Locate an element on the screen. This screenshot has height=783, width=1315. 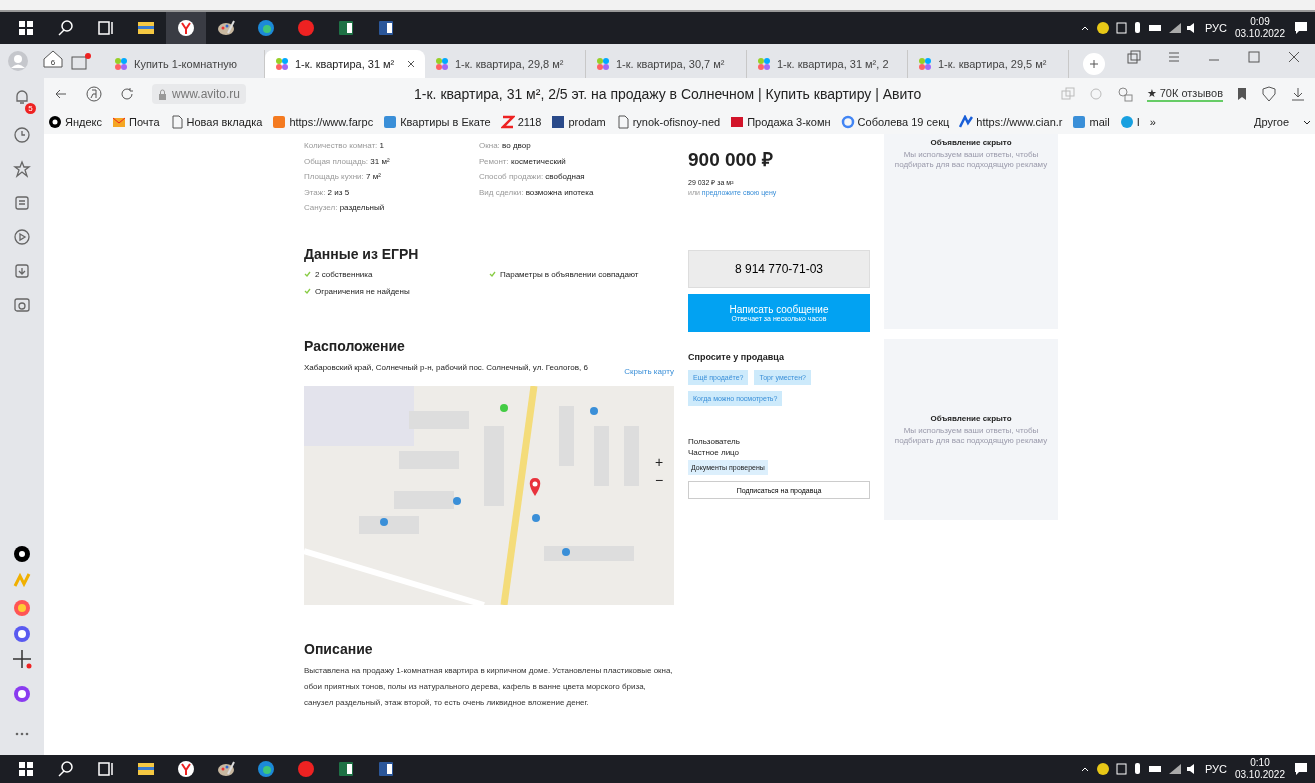
bookmark-item: mail is located at coordinates (1091, 122).